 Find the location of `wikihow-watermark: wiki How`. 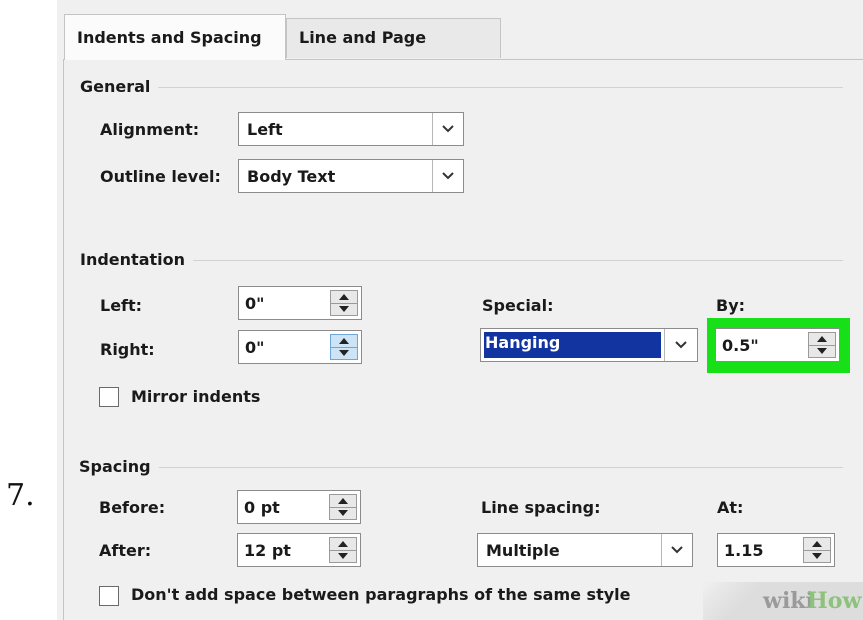

wikihow-watermark: wiki How is located at coordinates (783, 601).